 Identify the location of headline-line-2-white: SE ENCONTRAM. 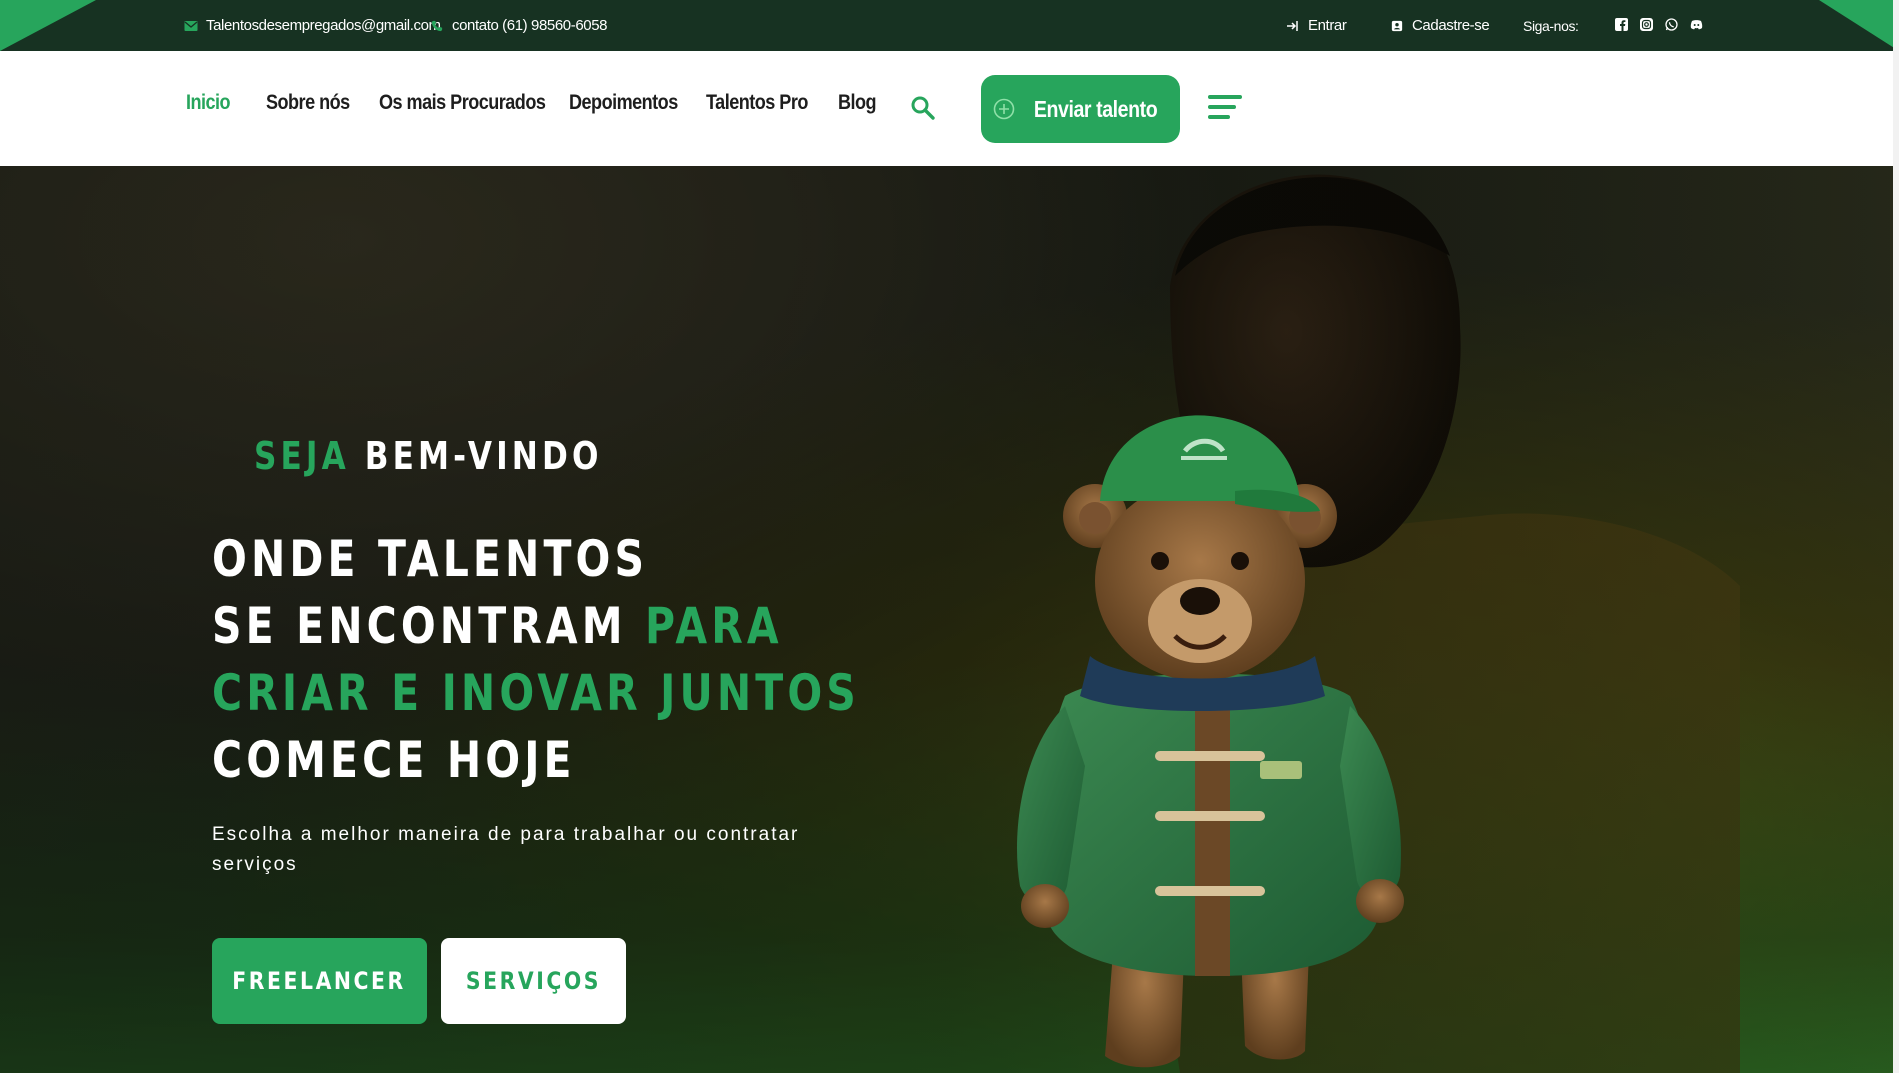
(419, 626).